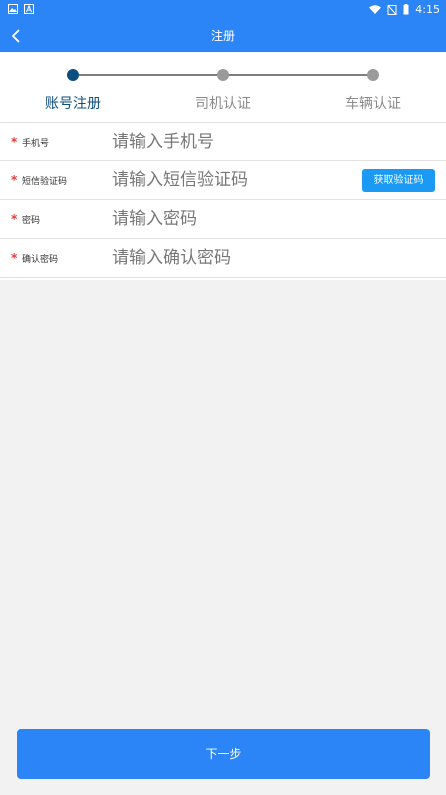 The width and height of the screenshot is (446, 795). What do you see at coordinates (223, 10) in the screenshot?
I see `status-bar: 4:15` at bounding box center [223, 10].